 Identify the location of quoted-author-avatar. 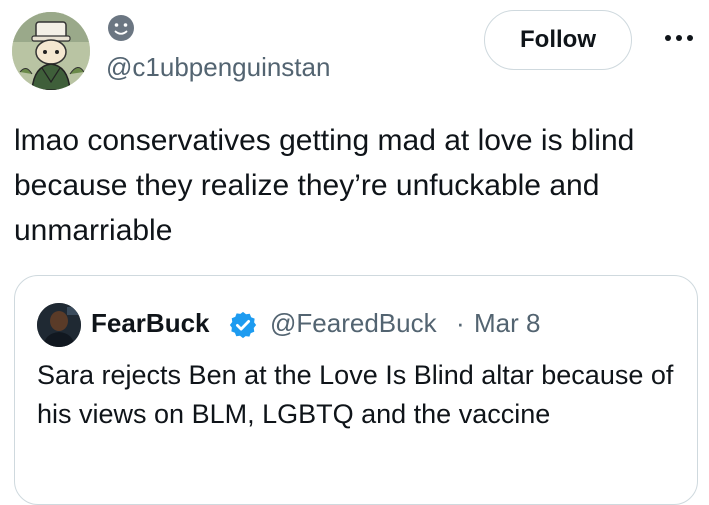
(59, 325).